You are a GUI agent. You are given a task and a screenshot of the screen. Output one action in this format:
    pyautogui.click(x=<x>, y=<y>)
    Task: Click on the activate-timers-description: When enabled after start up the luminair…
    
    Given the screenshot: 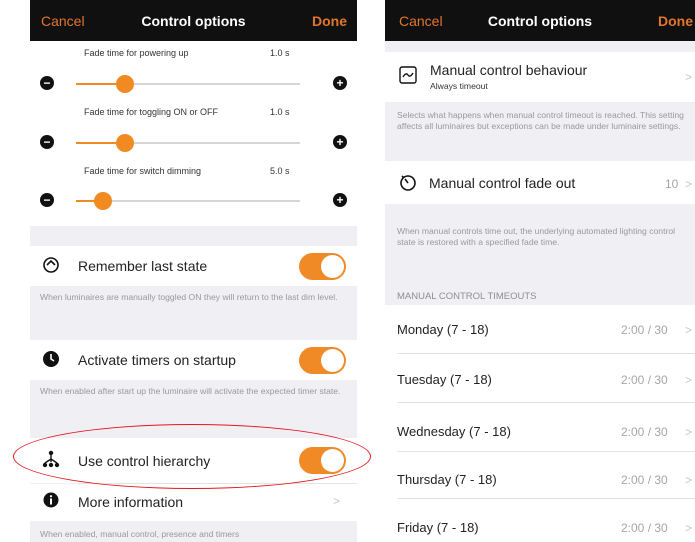 What is the action you would take?
    pyautogui.click(x=190, y=391)
    